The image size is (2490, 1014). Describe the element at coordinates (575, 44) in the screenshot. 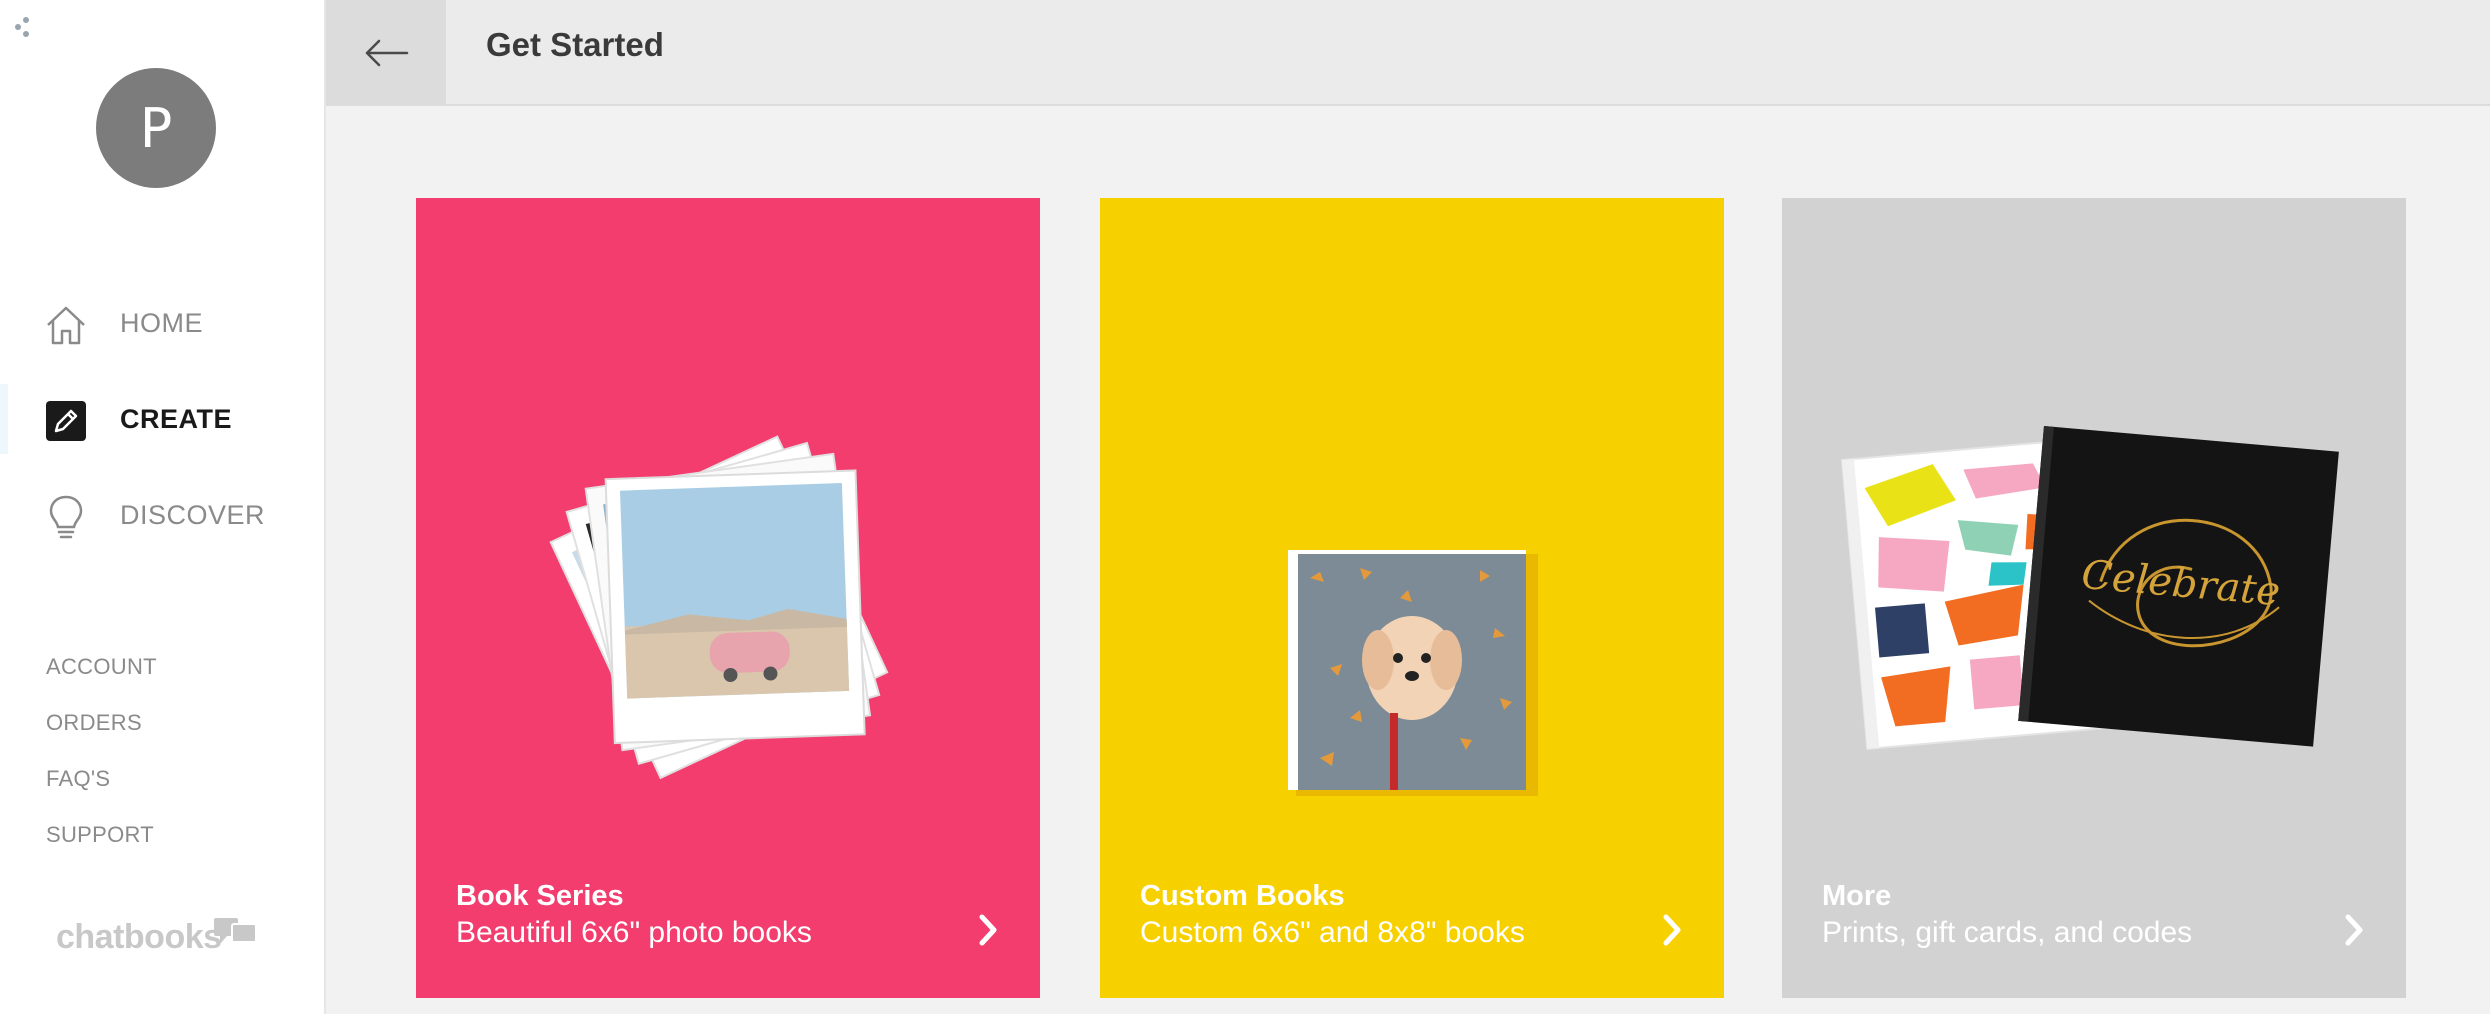

I see `page-title: Get Started` at that location.